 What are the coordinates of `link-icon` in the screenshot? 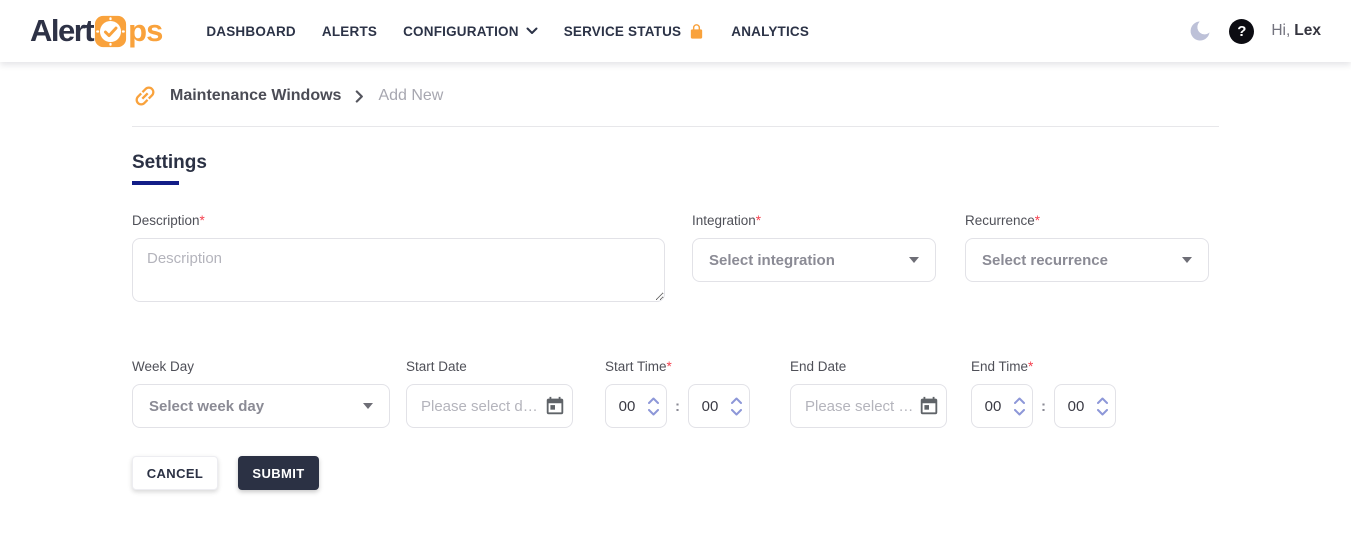 It's located at (145, 96).